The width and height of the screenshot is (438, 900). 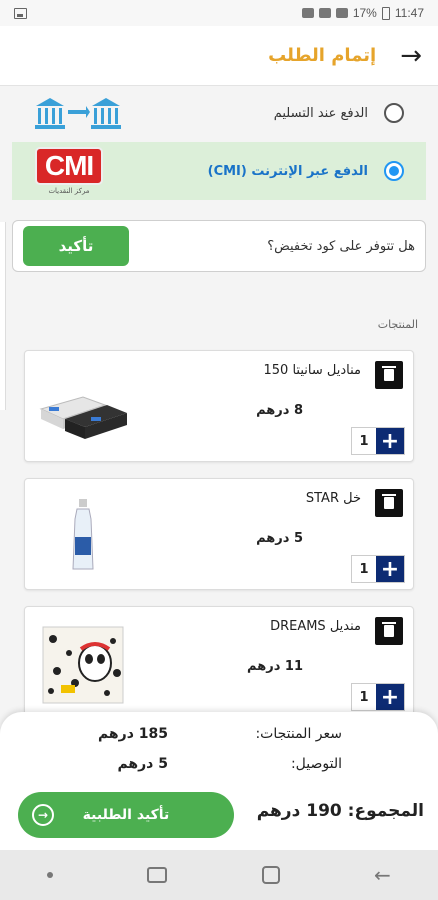 I want to click on battery-icon, so click(x=385, y=13).